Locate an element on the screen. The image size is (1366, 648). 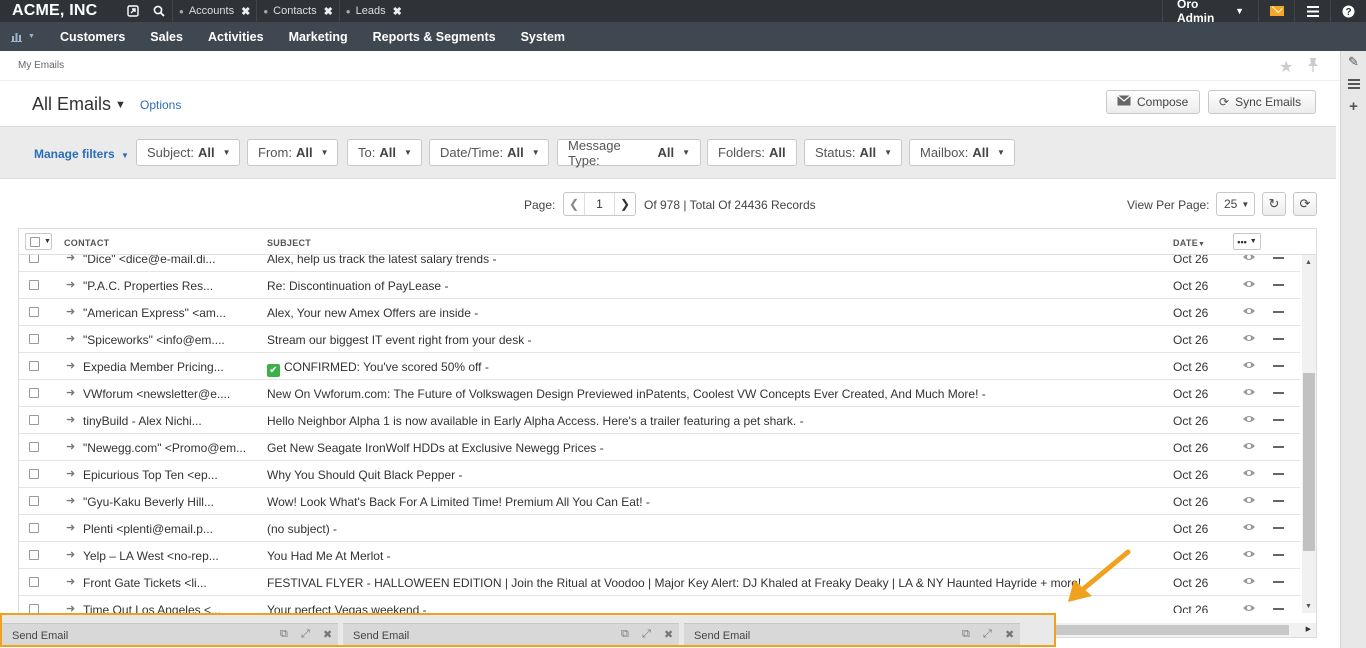
scroll-right-icon: ▶ is located at coordinates (1308, 629).